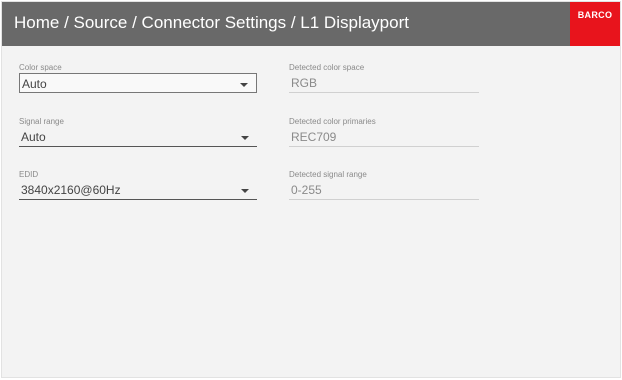  What do you see at coordinates (34, 84) in the screenshot?
I see `color-space-value: Auto` at bounding box center [34, 84].